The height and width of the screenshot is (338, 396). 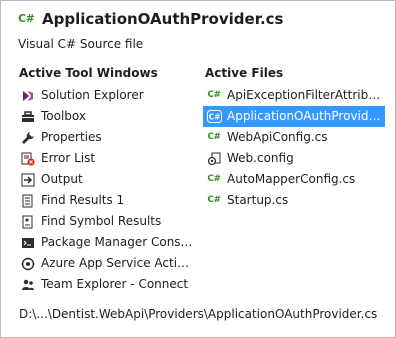 I want to click on error-list-icon, so click(x=28, y=158).